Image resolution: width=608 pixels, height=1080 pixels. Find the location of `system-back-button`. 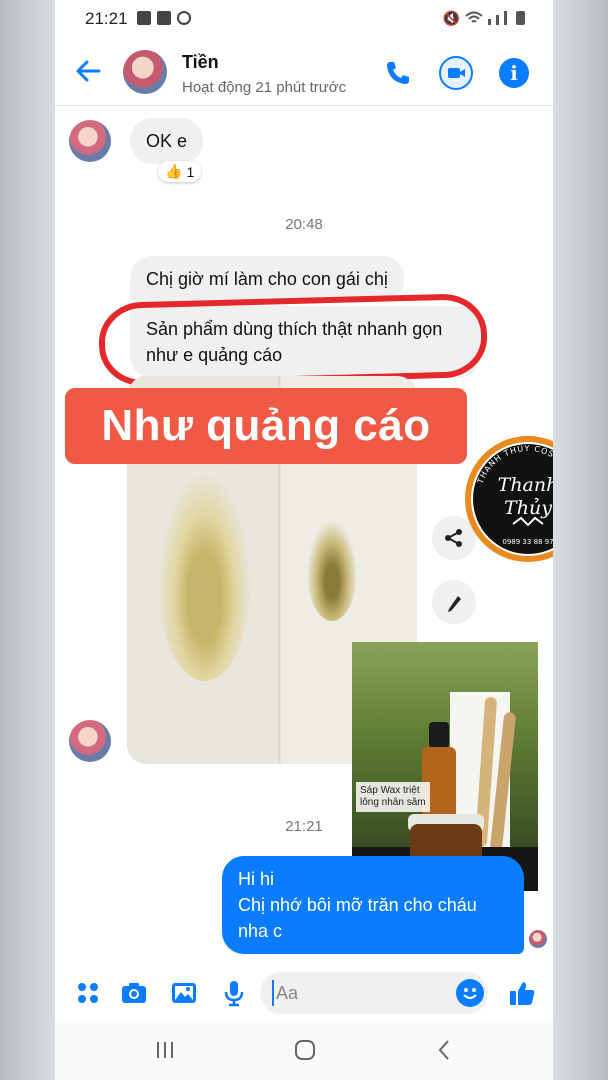

system-back-button is located at coordinates (445, 1050).